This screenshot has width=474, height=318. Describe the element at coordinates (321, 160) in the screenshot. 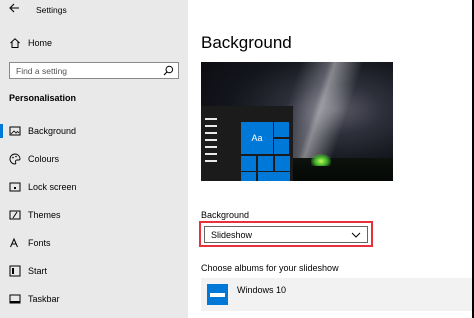

I see `glowing-tent` at that location.